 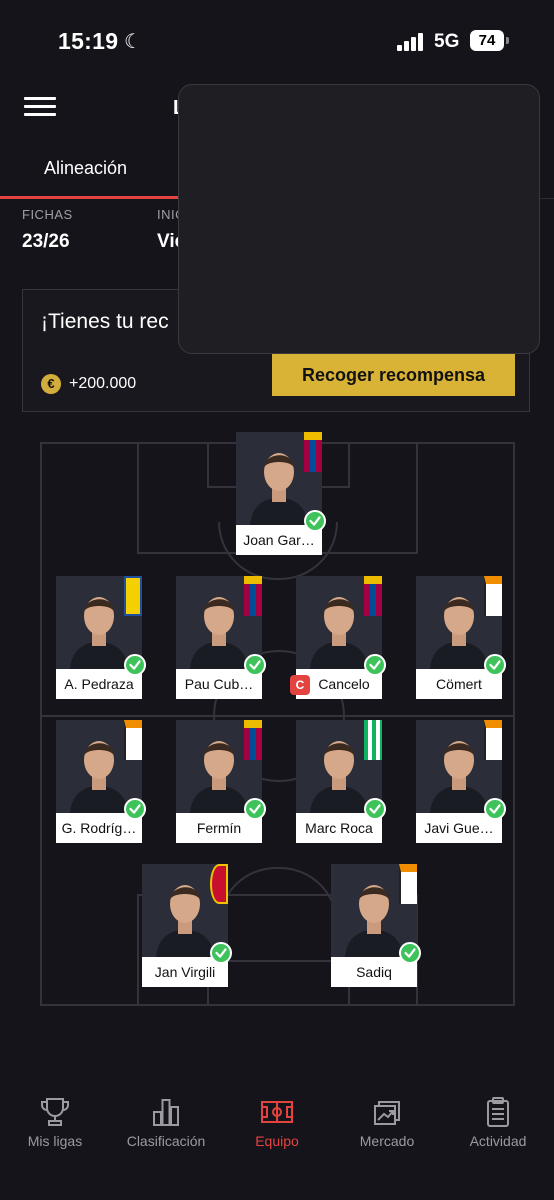 I want to click on player-card: Jan Virgili, so click(x=187, y=925).